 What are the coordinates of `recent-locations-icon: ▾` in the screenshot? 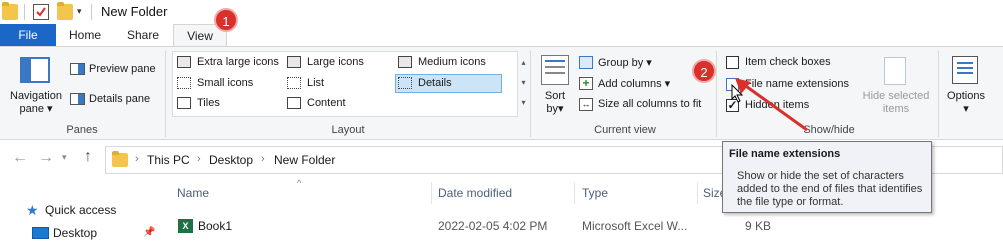 It's located at (64, 157).